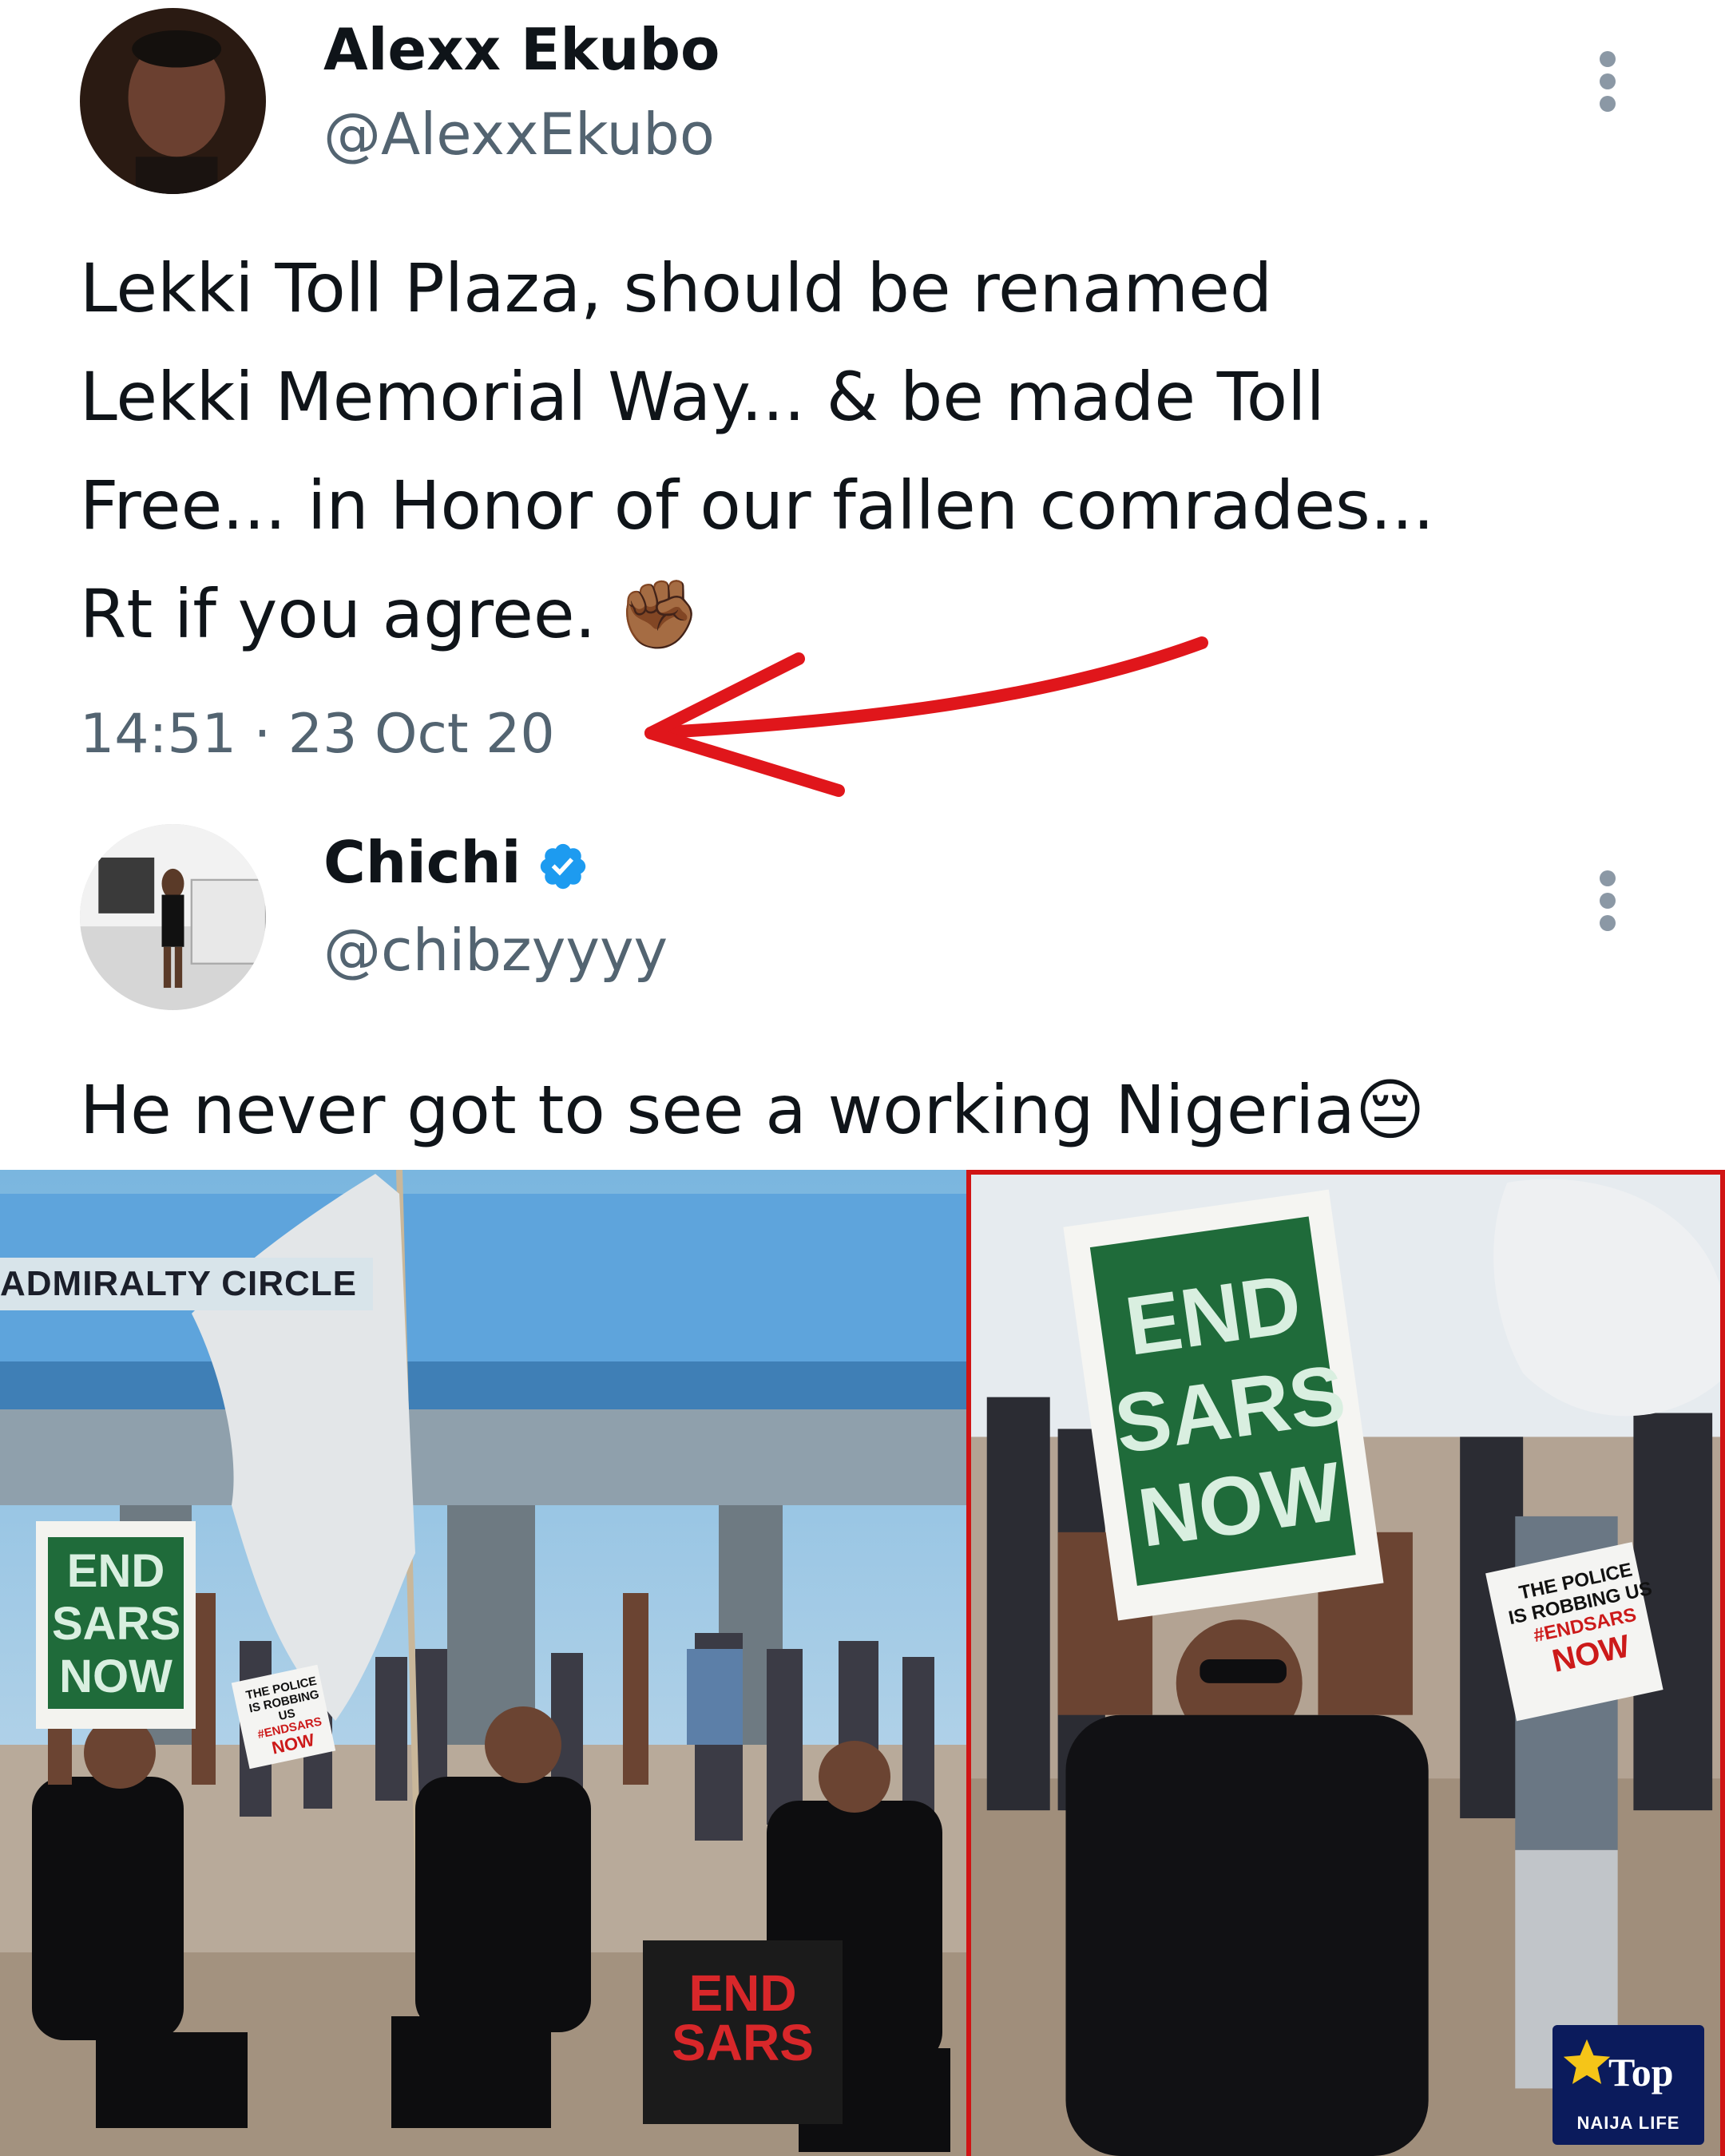 This screenshot has width=1725, height=2156. I want to click on verified-badge-icon, so click(563, 867).